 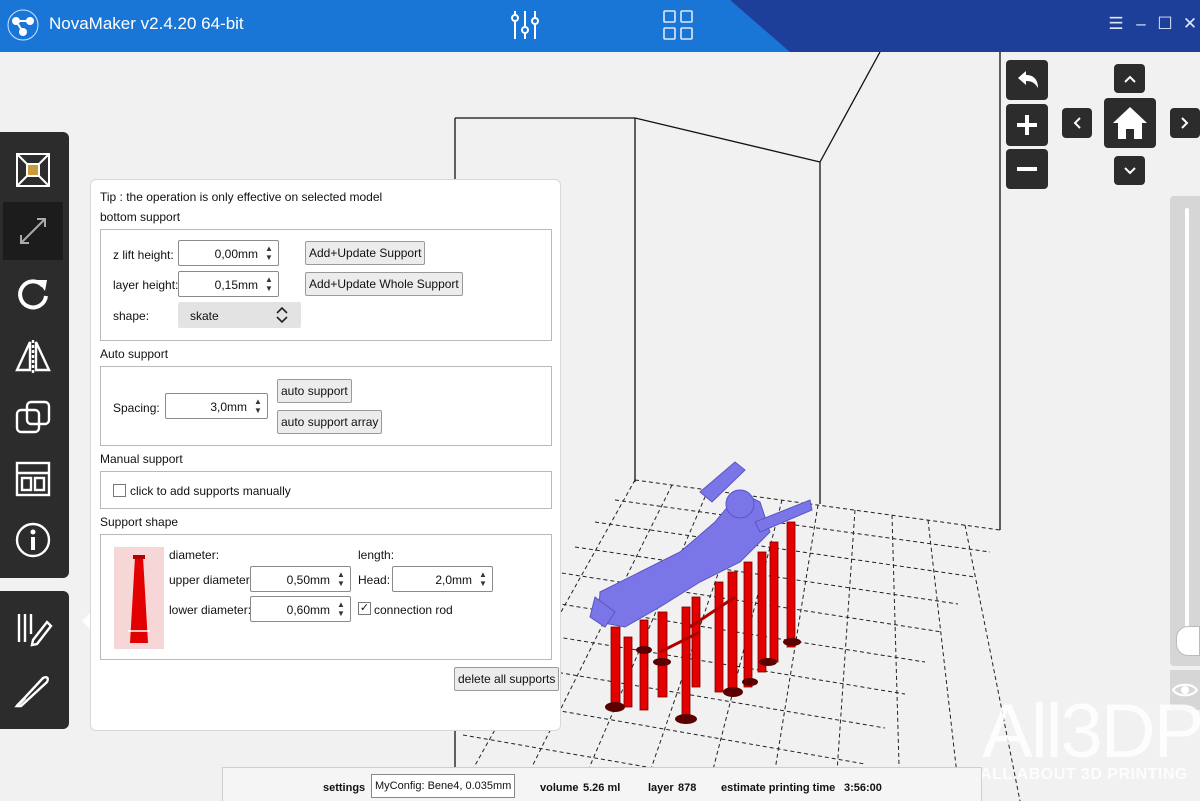 What do you see at coordinates (344, 788) in the screenshot?
I see `settings-label: settings` at bounding box center [344, 788].